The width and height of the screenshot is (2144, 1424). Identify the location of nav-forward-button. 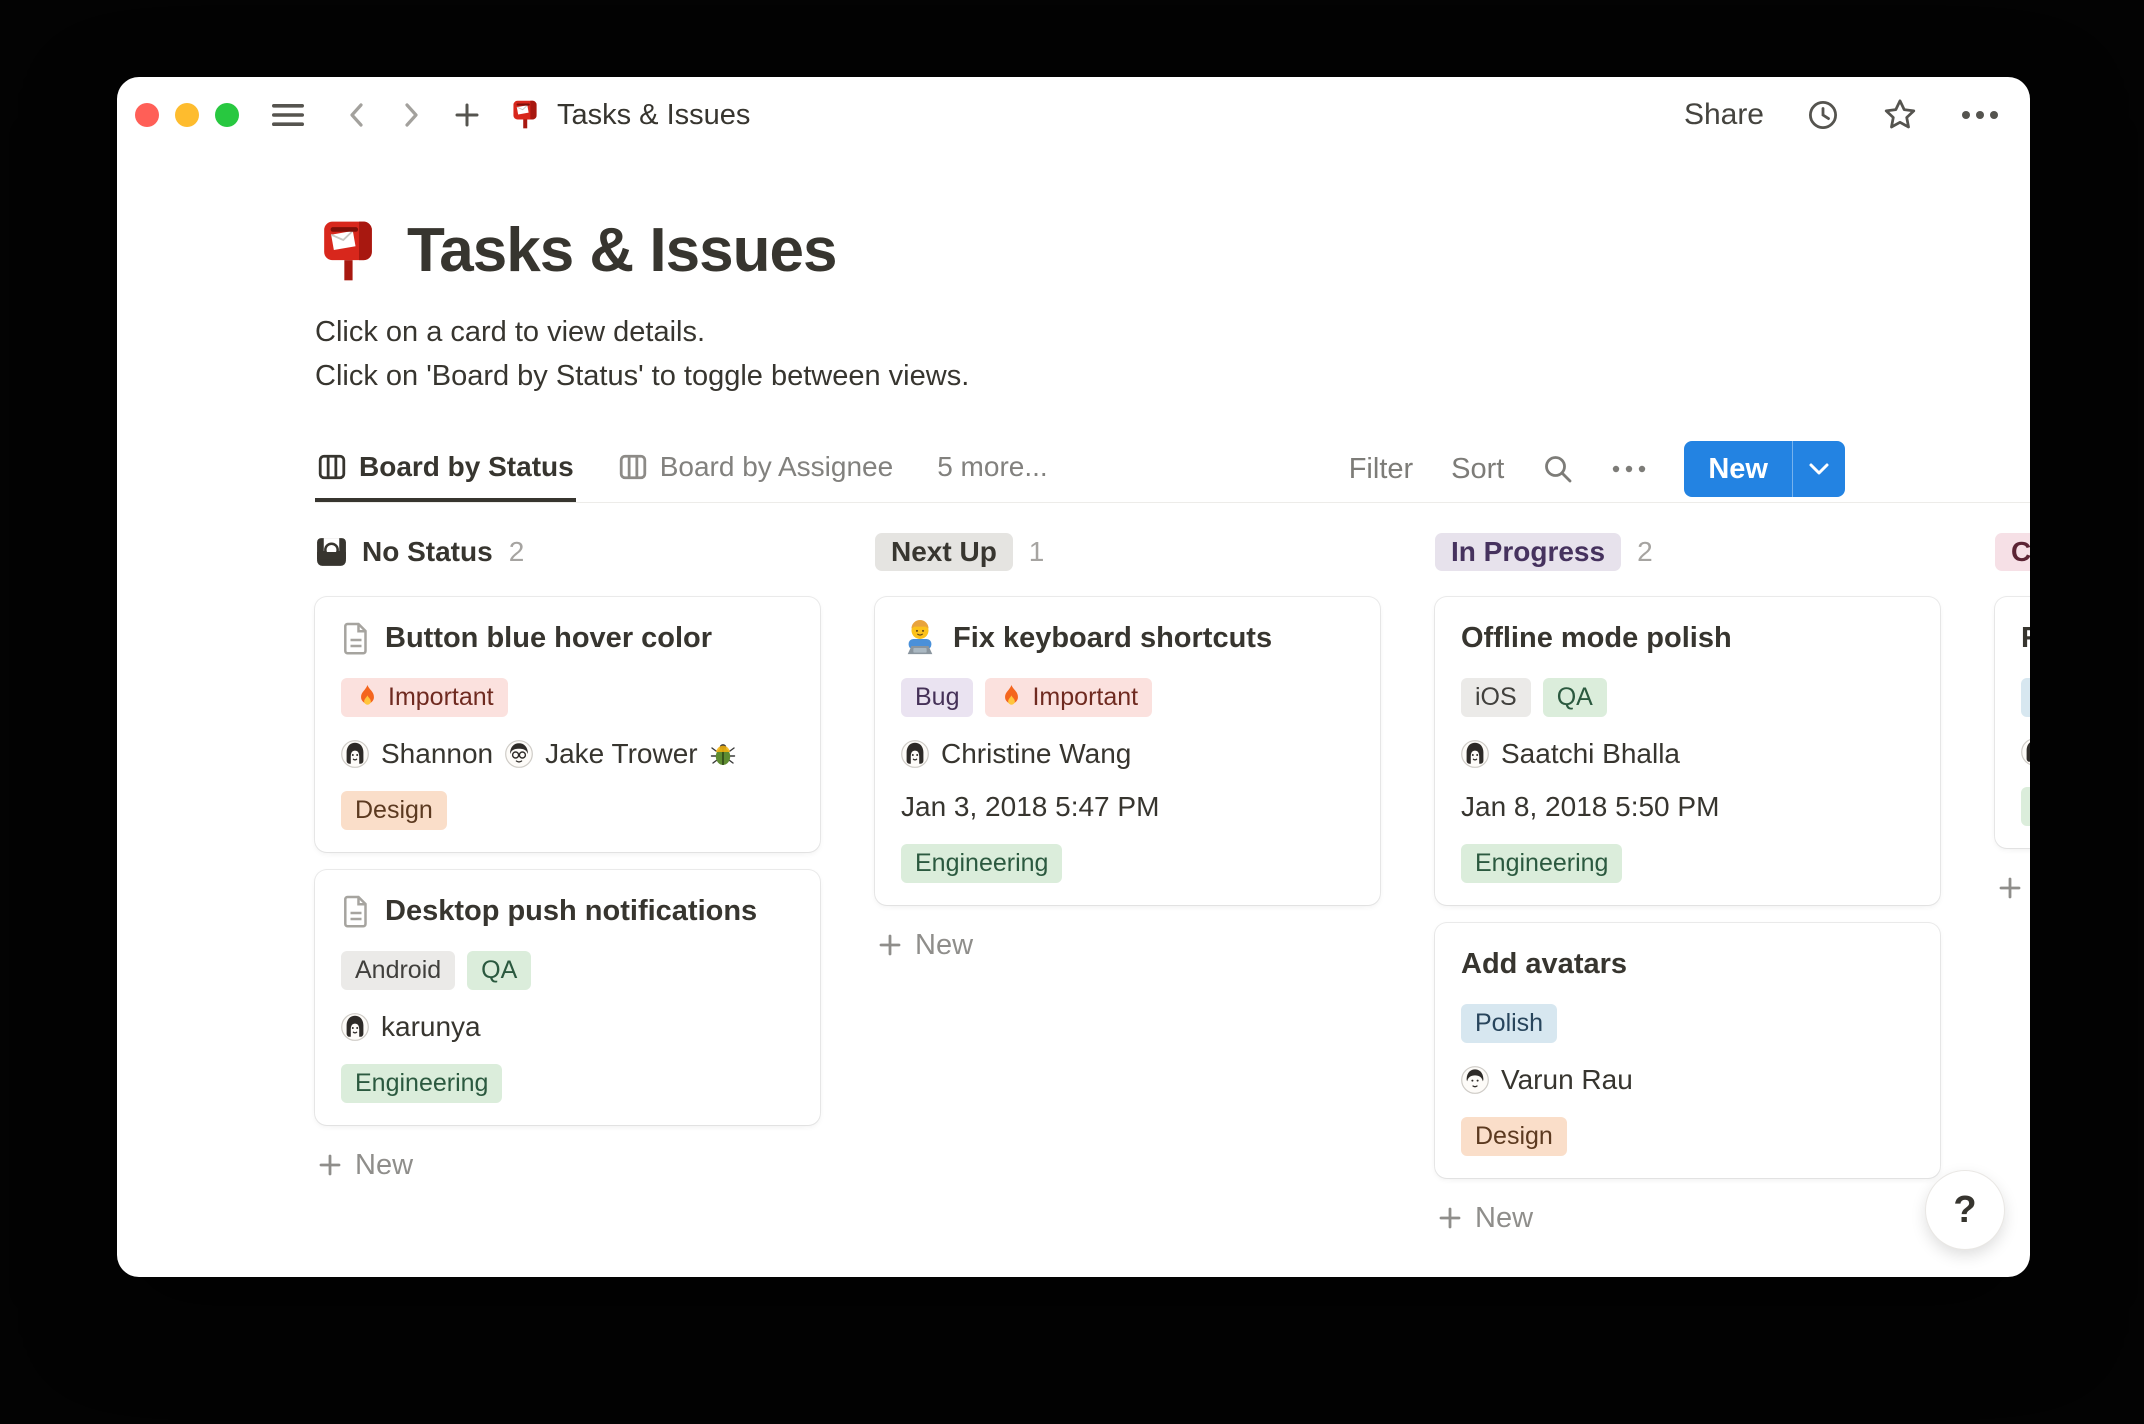
(411, 115).